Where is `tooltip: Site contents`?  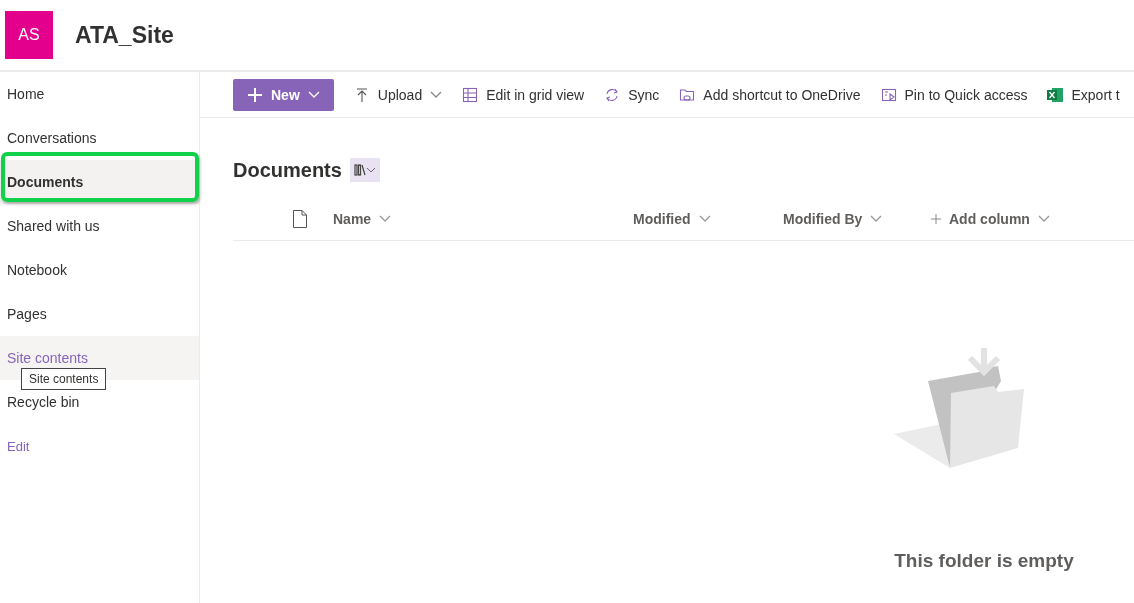
tooltip: Site contents is located at coordinates (64, 379).